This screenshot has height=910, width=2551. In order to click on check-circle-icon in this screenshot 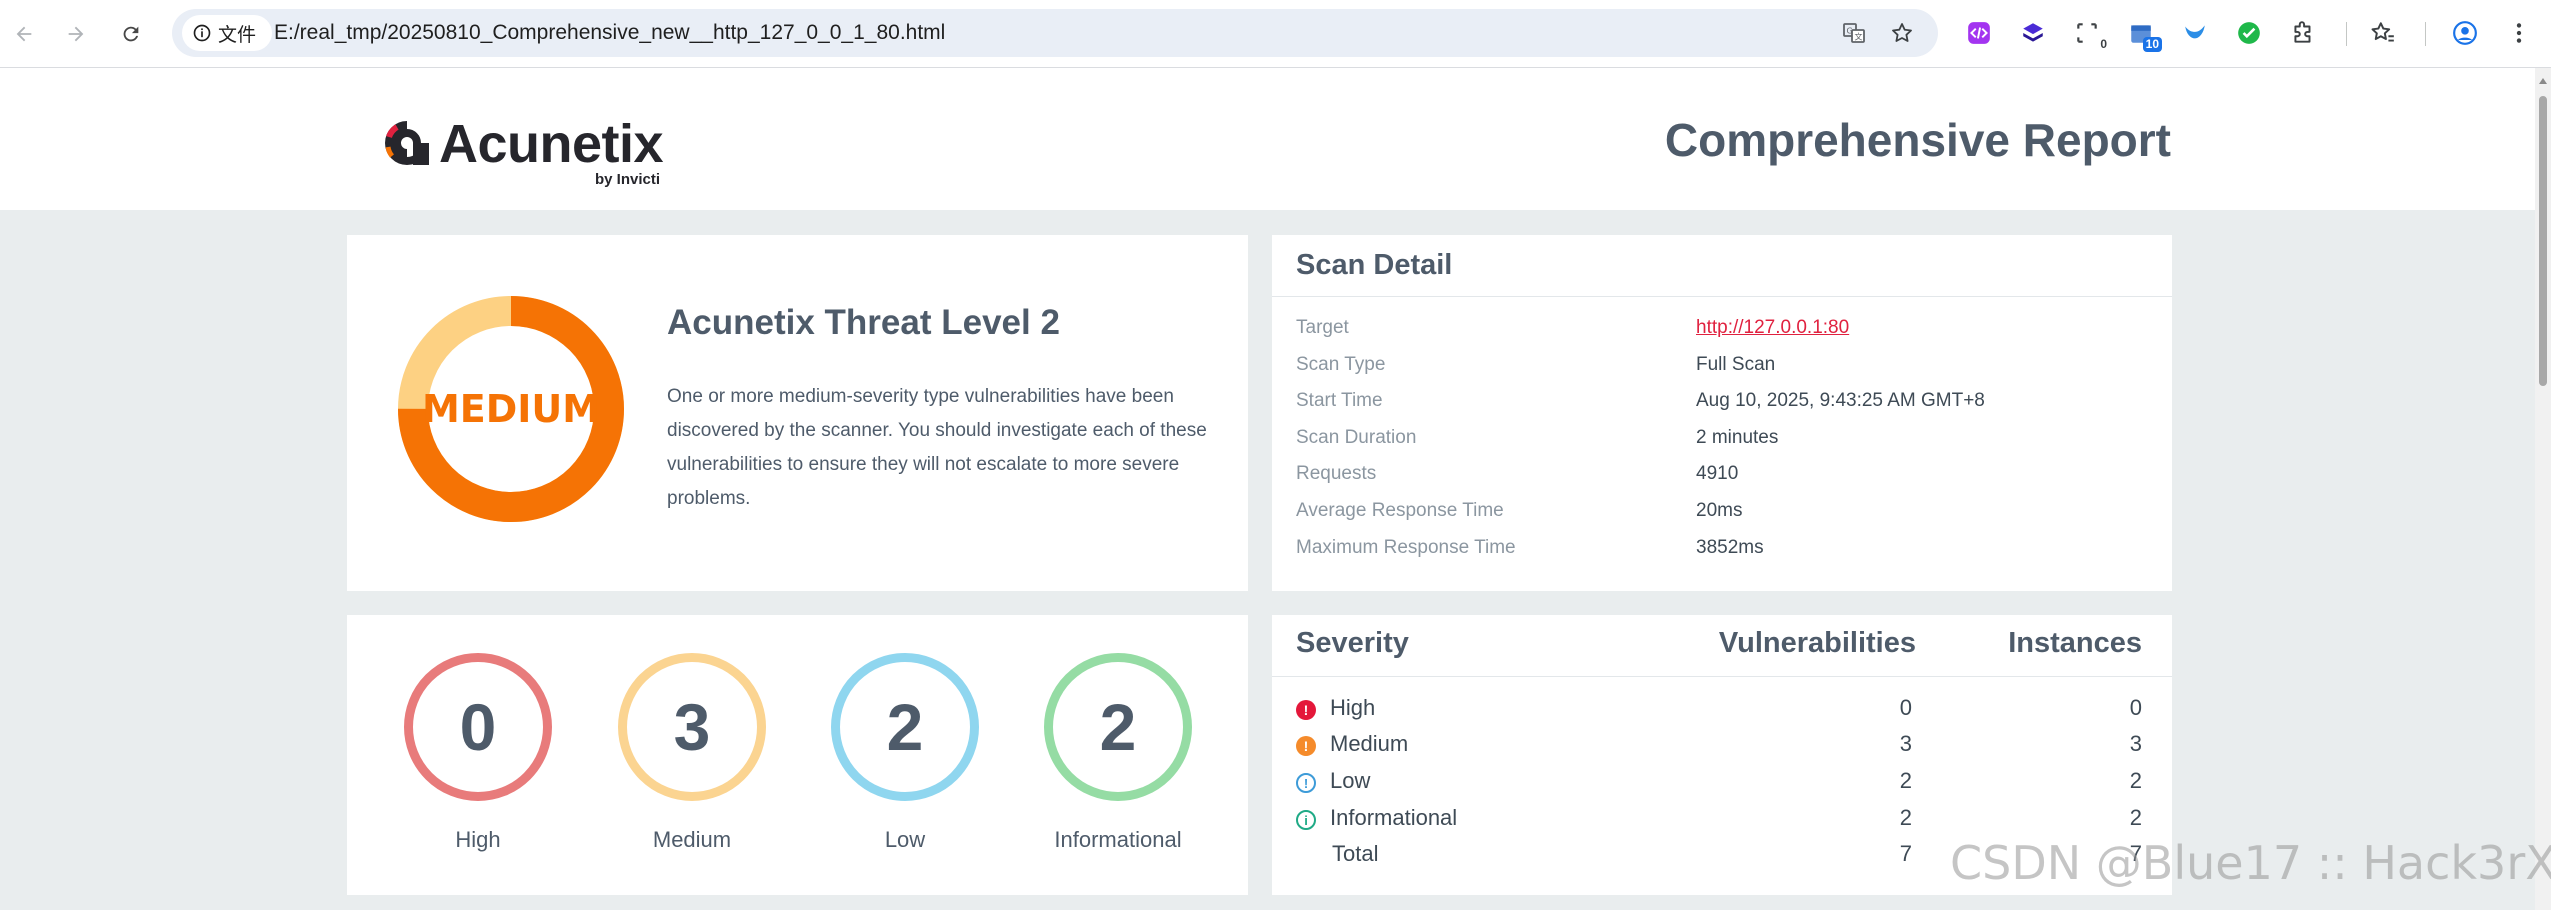, I will do `click(2249, 33)`.